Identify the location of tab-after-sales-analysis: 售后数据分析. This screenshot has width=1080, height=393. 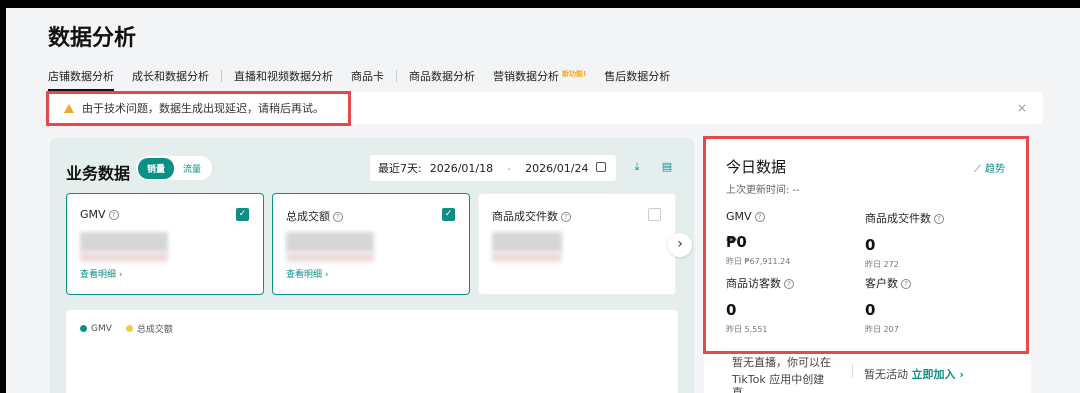
(637, 76).